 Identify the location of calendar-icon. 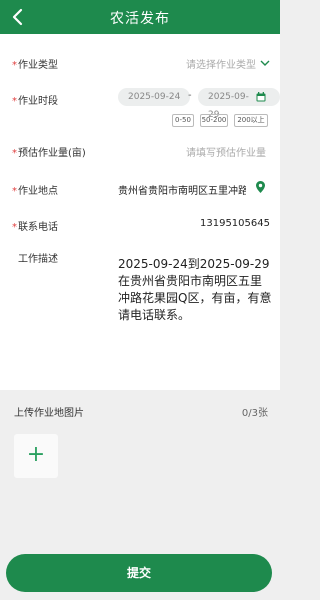
(261, 97).